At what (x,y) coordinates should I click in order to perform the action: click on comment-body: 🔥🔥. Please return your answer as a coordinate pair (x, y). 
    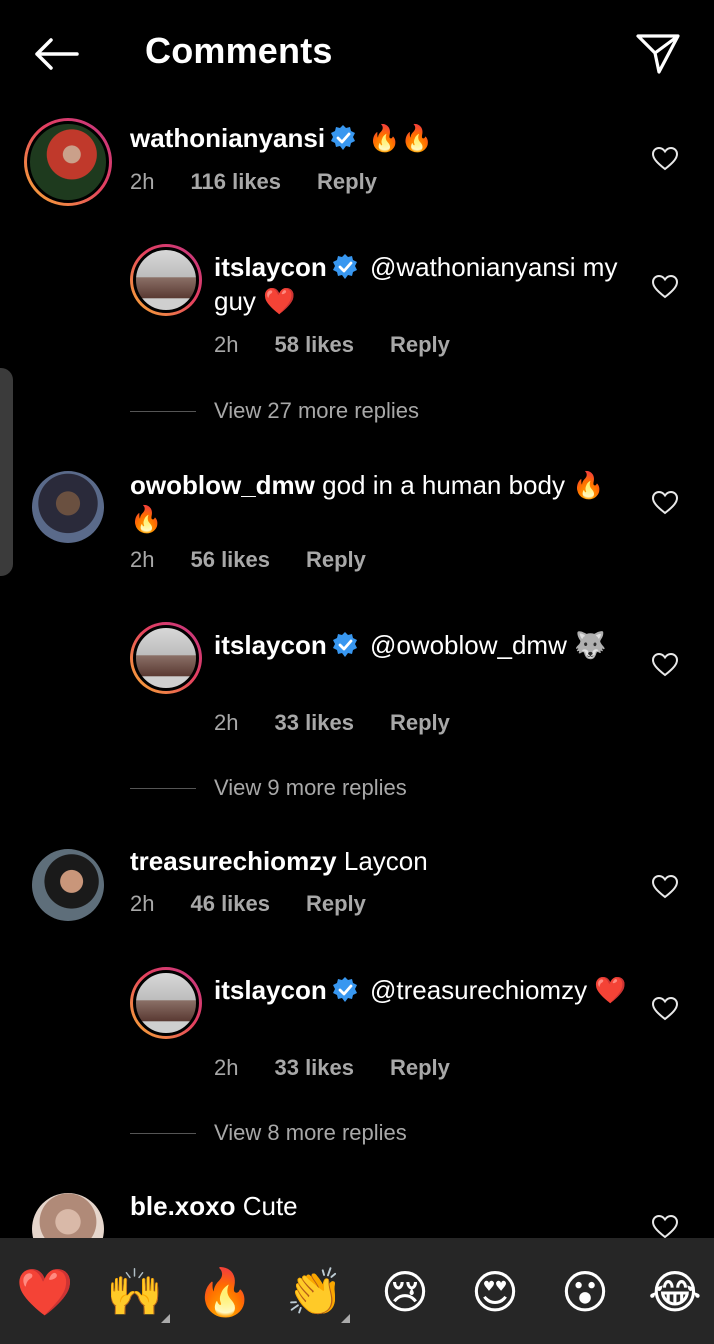
    Looking at the image, I should click on (401, 138).